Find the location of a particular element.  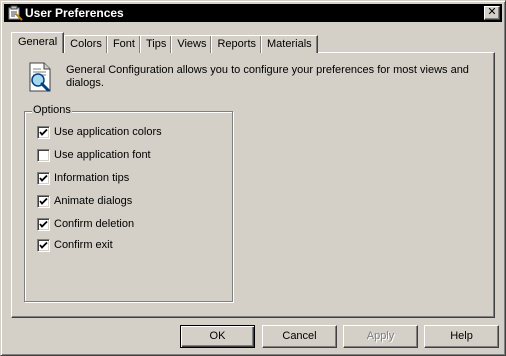

tab-reports: Reports is located at coordinates (237, 44).